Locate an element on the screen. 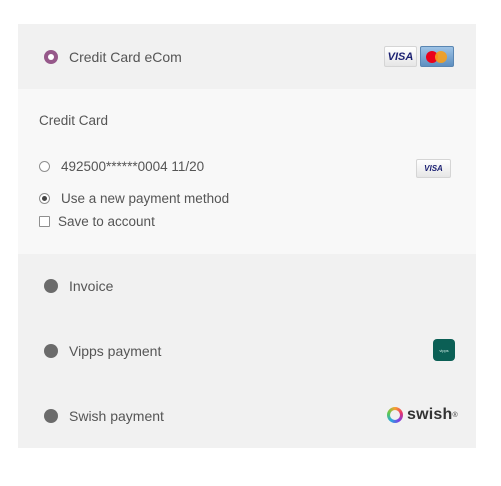 The height and width of the screenshot is (486, 501). save-to-account-label: Save to account is located at coordinates (106, 221).